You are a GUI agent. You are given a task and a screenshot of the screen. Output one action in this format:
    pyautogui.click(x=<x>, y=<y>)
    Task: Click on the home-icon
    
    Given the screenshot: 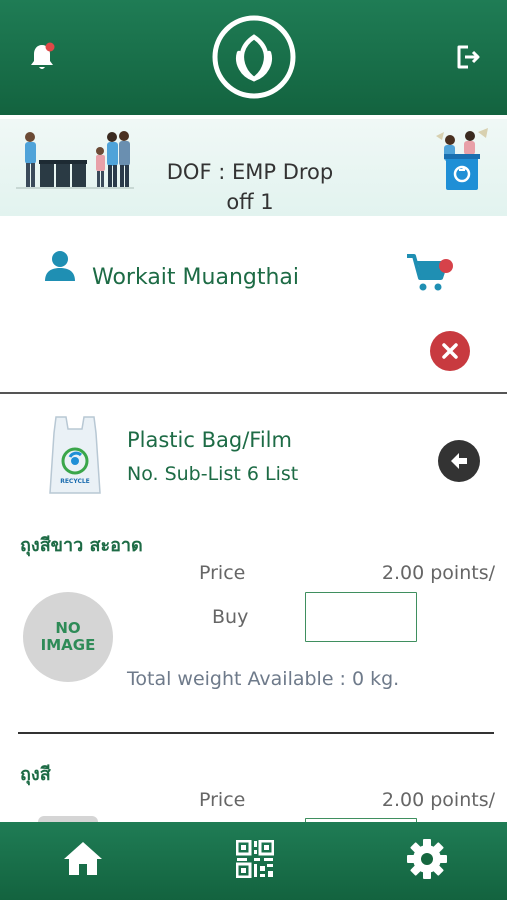 What is the action you would take?
    pyautogui.click(x=83, y=858)
    